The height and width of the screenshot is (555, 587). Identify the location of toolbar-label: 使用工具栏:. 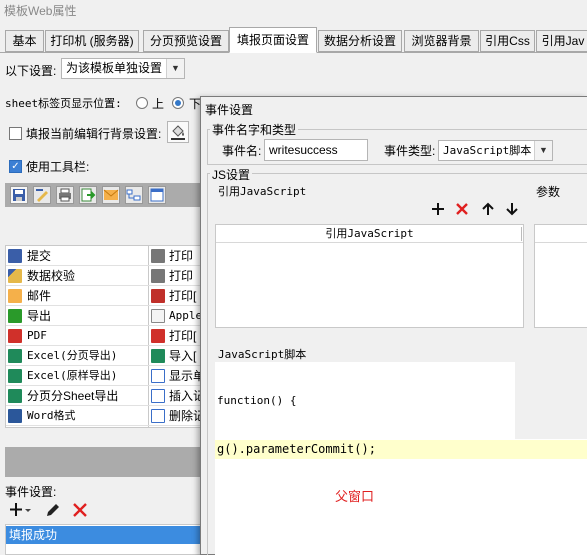
(58, 167).